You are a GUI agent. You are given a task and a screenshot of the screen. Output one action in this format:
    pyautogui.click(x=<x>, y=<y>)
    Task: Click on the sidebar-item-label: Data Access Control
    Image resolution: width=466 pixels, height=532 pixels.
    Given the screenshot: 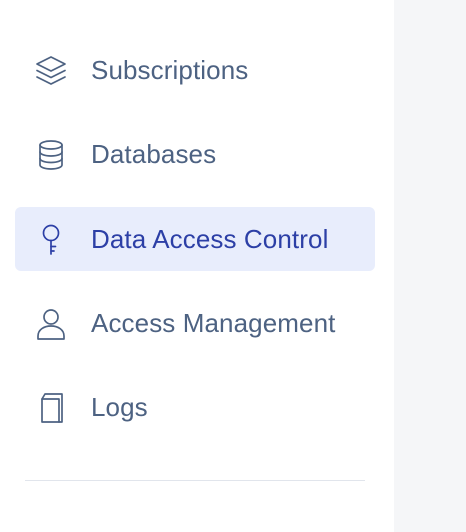 What is the action you would take?
    pyautogui.click(x=210, y=238)
    